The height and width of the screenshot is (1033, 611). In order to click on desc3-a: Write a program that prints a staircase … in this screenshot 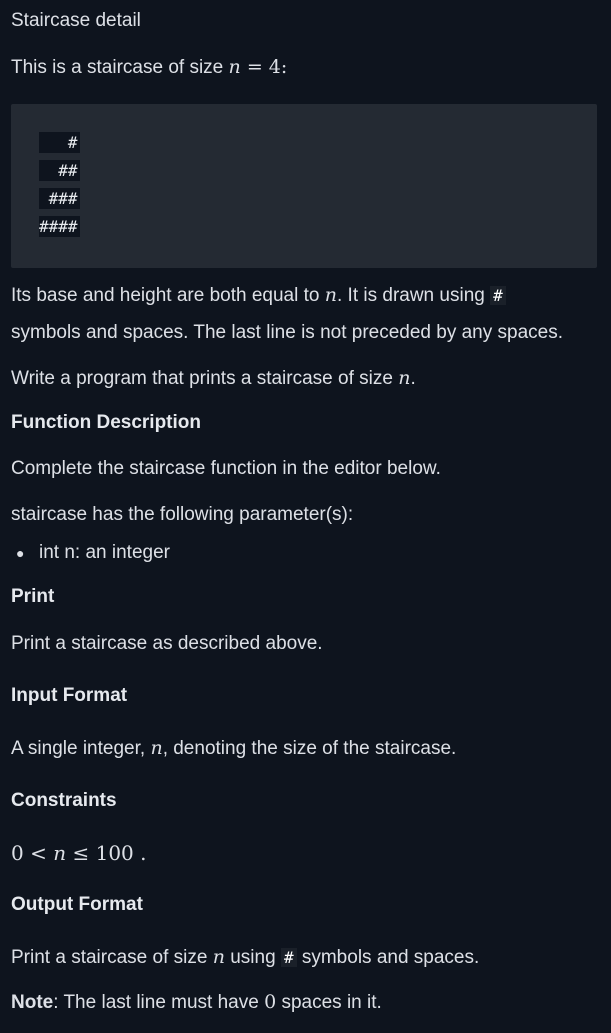, I will do `click(205, 378)`.